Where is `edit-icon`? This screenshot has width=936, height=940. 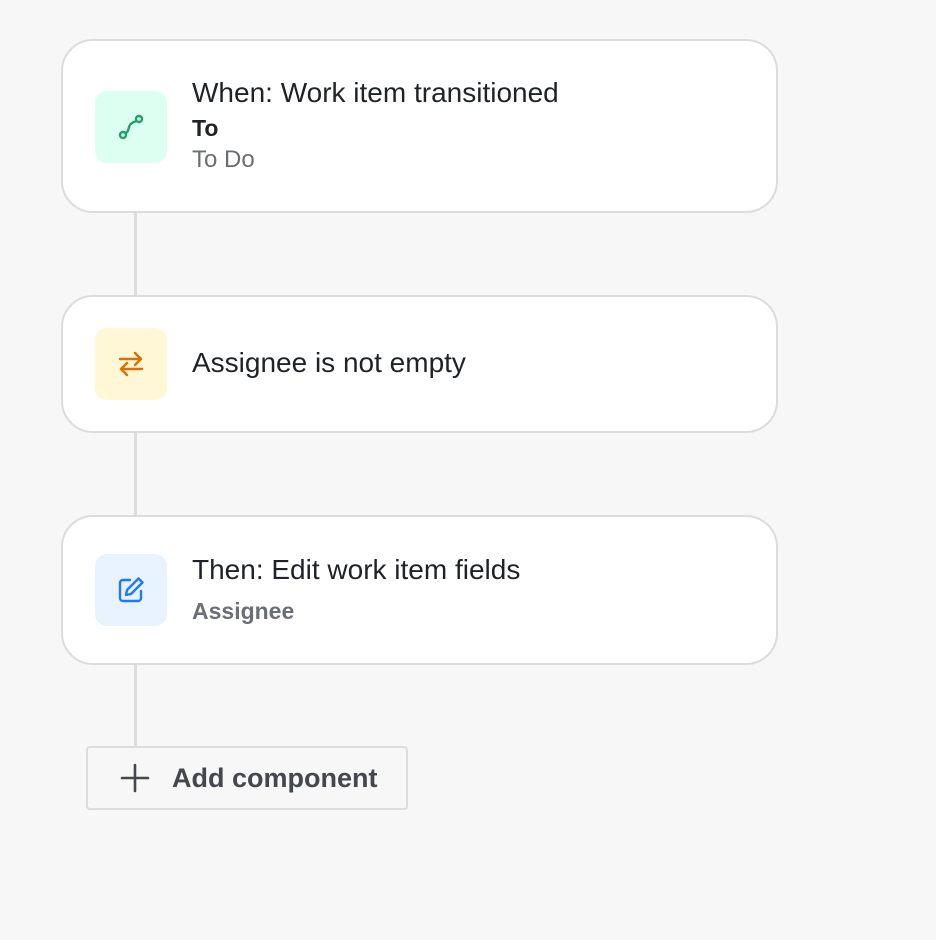
edit-icon is located at coordinates (131, 590).